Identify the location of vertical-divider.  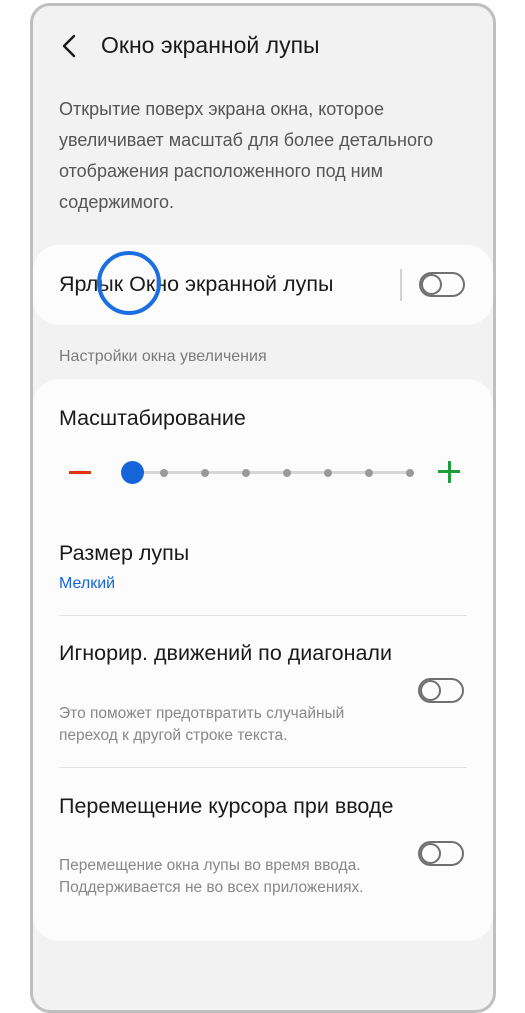
(401, 285).